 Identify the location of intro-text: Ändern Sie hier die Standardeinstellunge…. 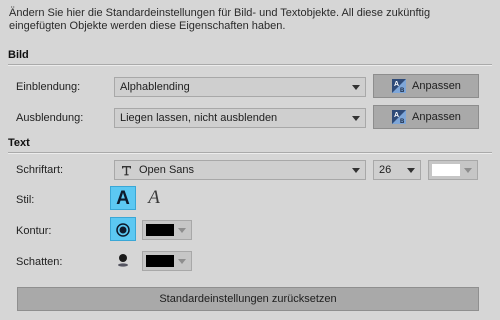
(220, 19).